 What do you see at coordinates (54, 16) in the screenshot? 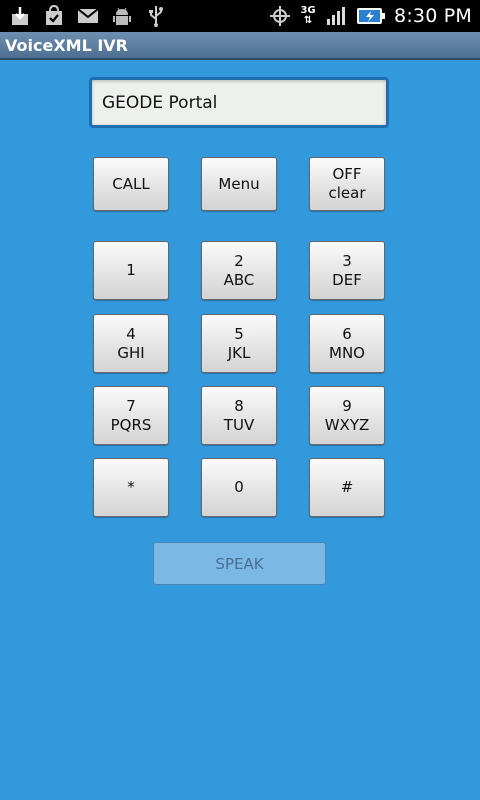
I see `store-bag-icon` at bounding box center [54, 16].